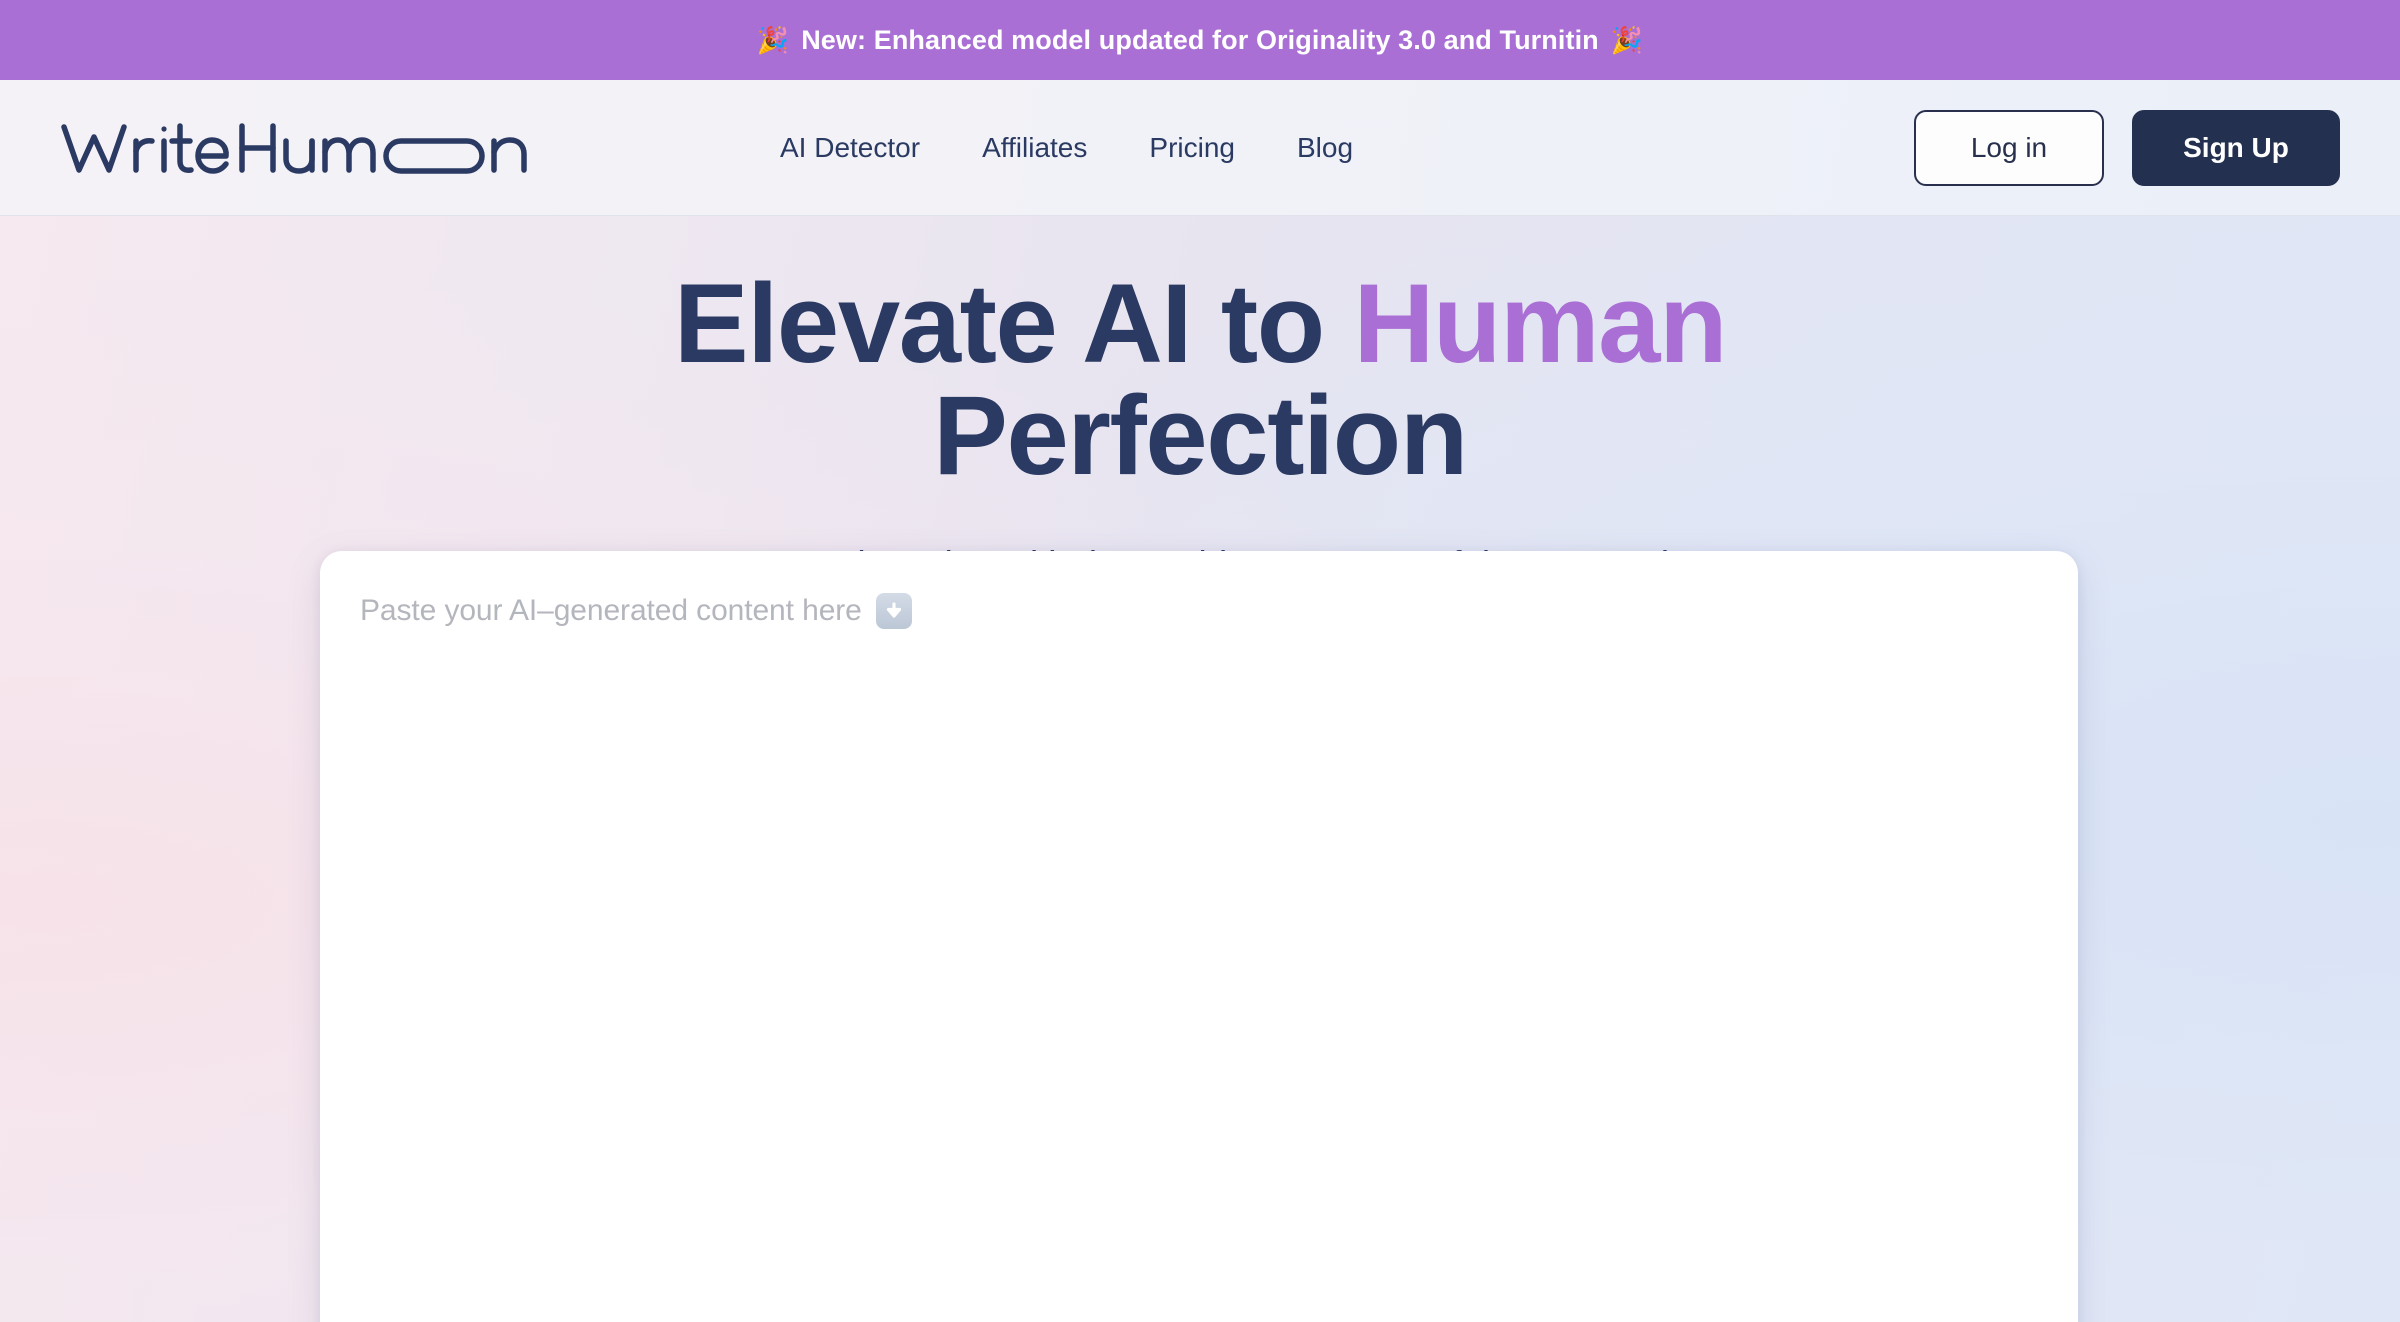 Image resolution: width=2400 pixels, height=1322 pixels. Describe the element at coordinates (1540, 323) in the screenshot. I see `headline-accent-word: Human` at that location.